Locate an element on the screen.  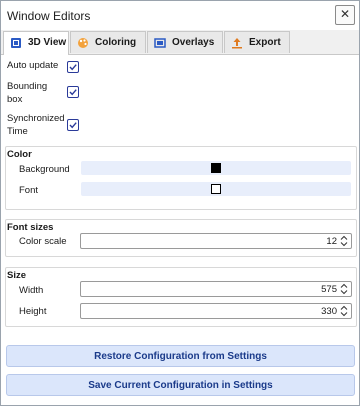
height-value: 330 is located at coordinates (329, 311).